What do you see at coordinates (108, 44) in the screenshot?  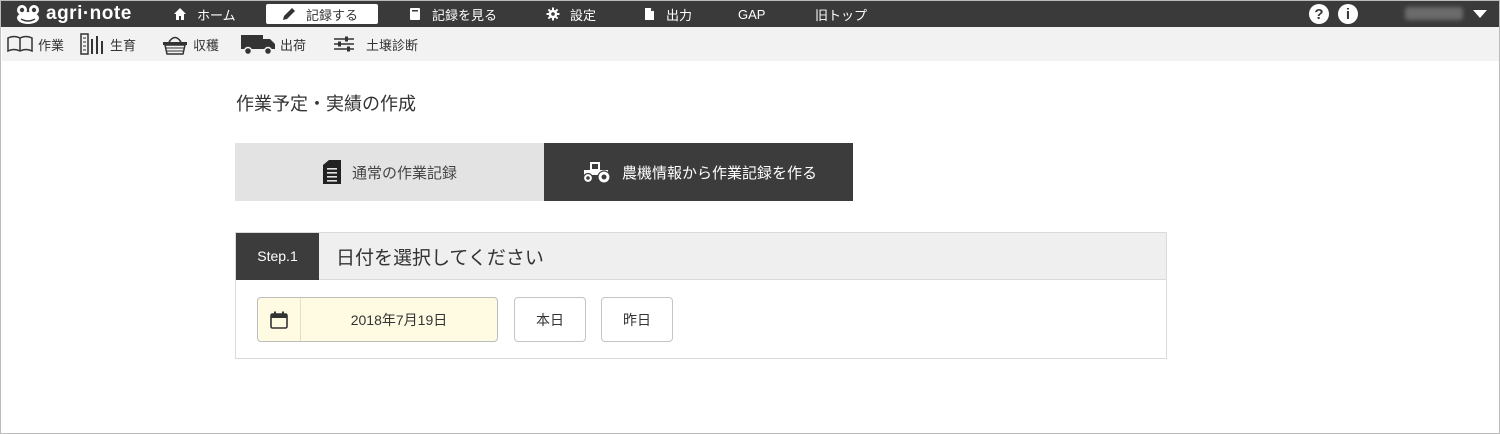 I see `subnav-growth: 生育` at bounding box center [108, 44].